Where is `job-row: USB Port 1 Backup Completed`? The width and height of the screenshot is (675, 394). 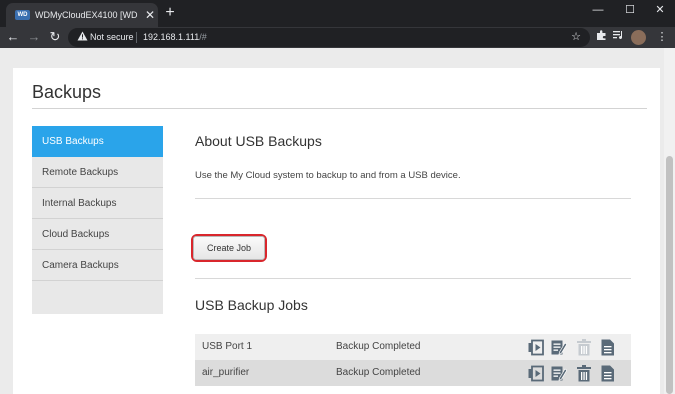
job-row: USB Port 1 Backup Completed is located at coordinates (413, 347).